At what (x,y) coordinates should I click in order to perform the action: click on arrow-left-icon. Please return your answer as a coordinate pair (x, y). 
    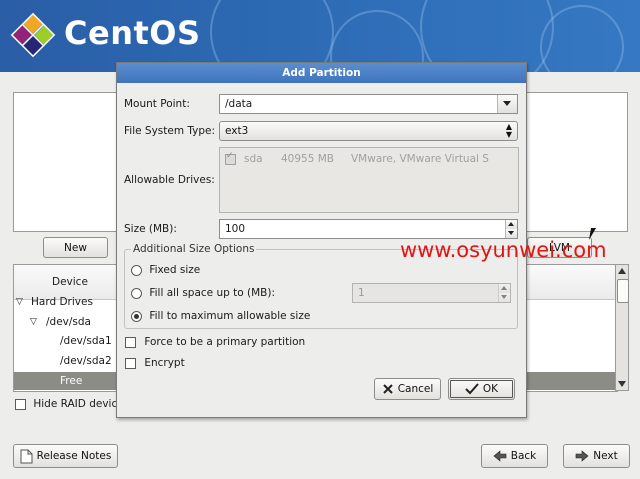
    Looking at the image, I should click on (500, 456).